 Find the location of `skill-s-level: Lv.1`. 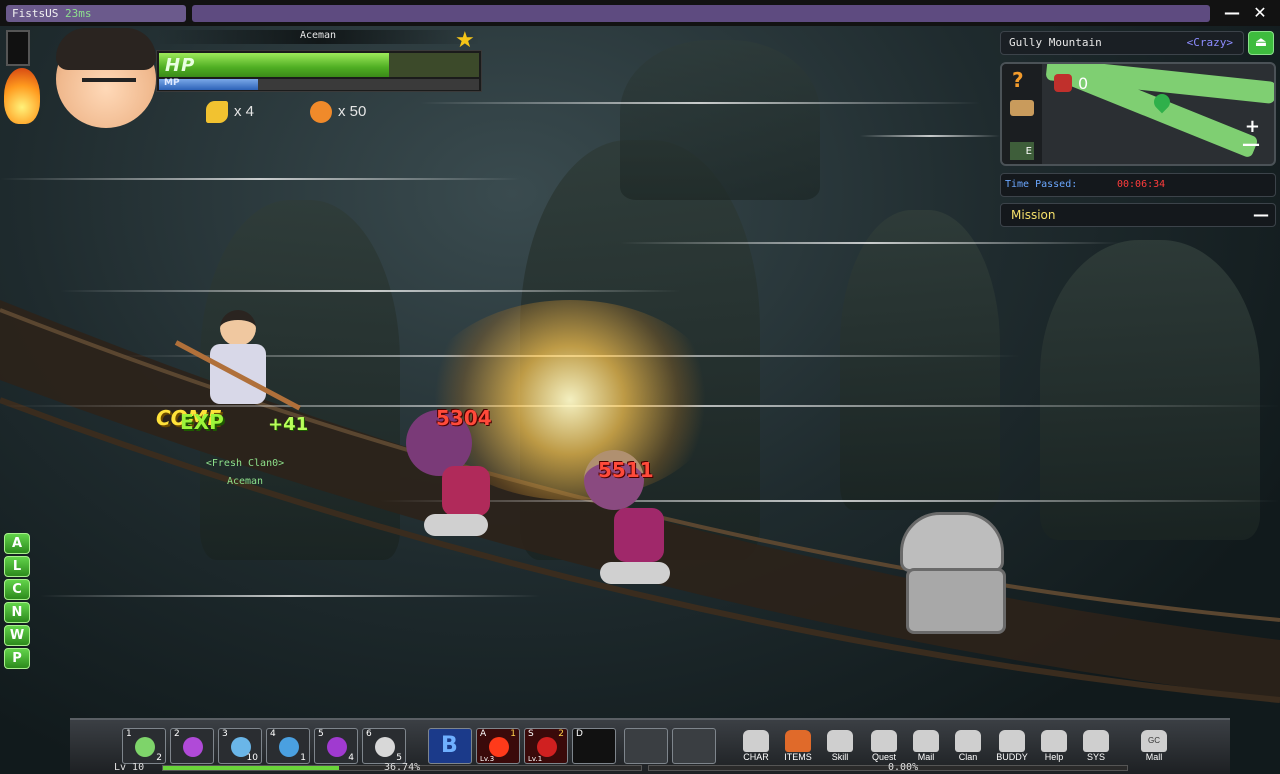

skill-s-level: Lv.1 is located at coordinates (535, 759).